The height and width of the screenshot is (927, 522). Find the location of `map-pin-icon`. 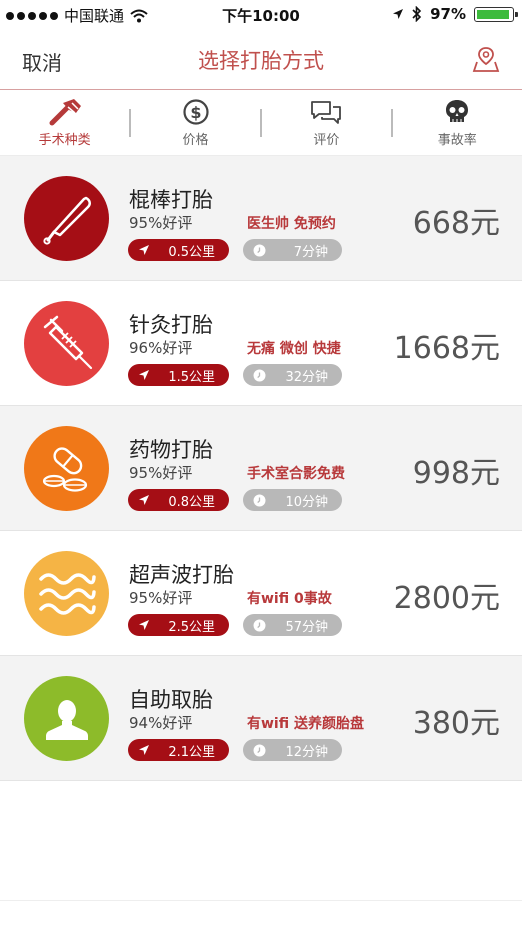

map-pin-icon is located at coordinates (486, 59).